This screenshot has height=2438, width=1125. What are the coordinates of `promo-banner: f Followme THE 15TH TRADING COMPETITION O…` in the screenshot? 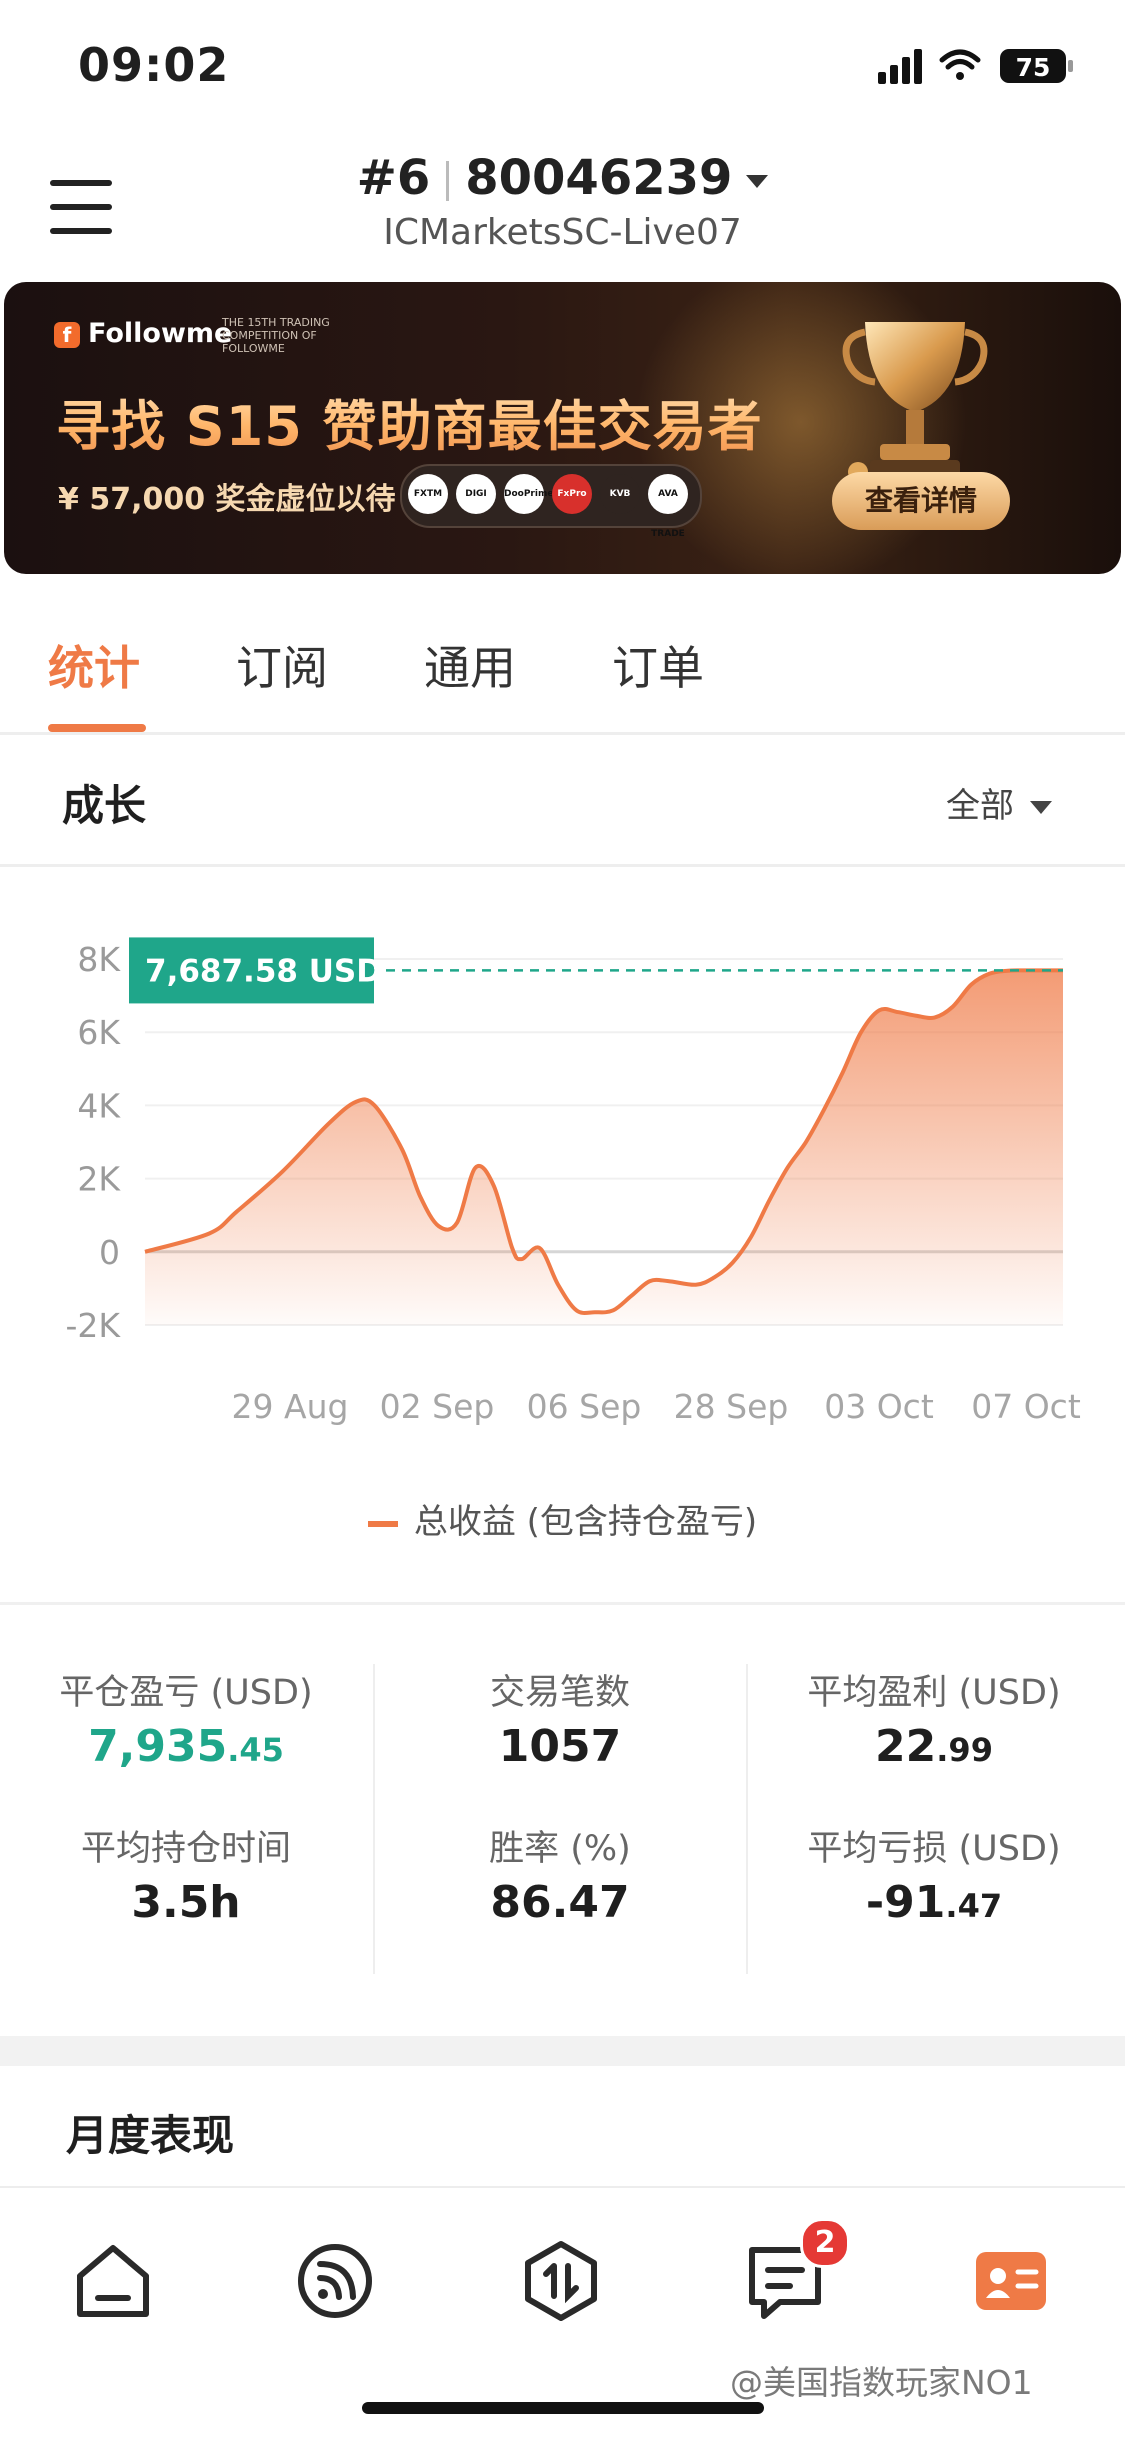 It's located at (562, 428).